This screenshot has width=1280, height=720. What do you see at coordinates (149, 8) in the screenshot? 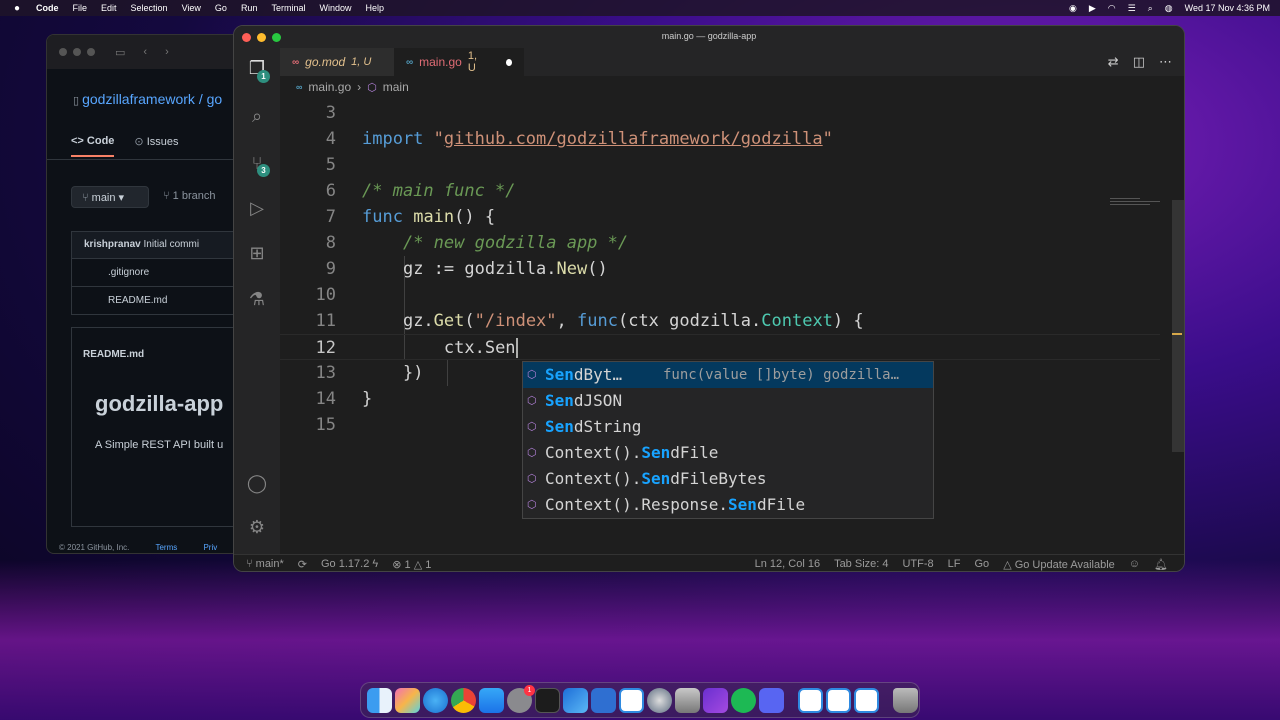
I see `menu-selection: Selection` at bounding box center [149, 8].